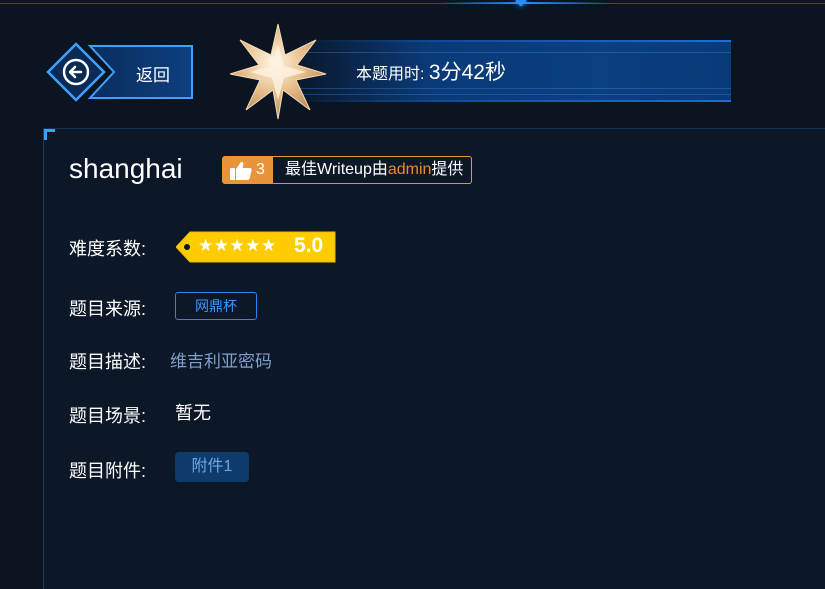 The image size is (825, 589). Describe the element at coordinates (108, 309) in the screenshot. I see `source-label: 题目来源:` at that location.